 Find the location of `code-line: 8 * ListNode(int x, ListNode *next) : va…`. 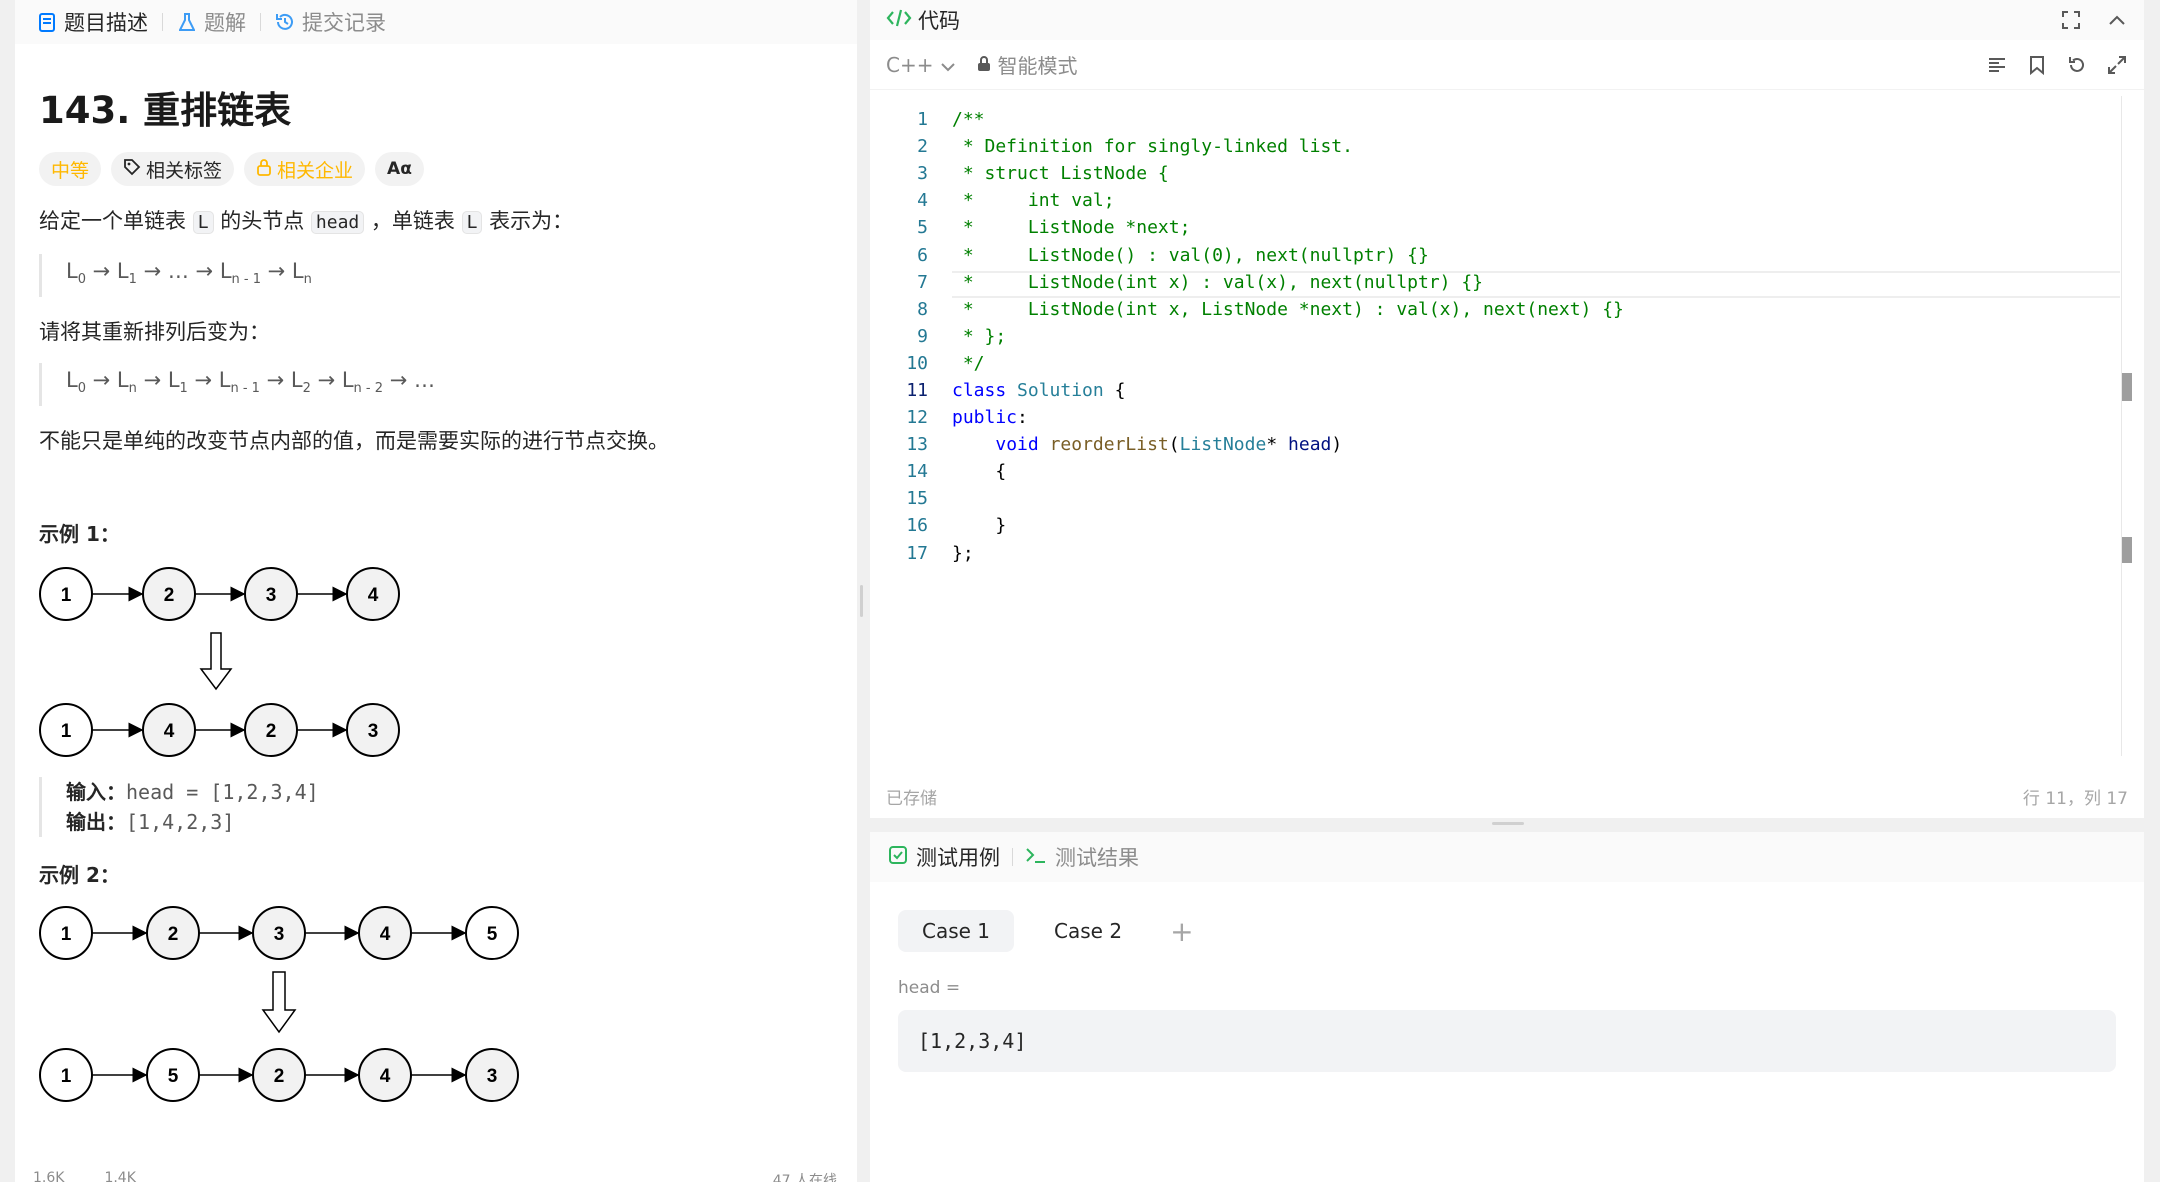

code-line: 8 * ListNode(int x, ListNode *next) : va… is located at coordinates (1270, 309).